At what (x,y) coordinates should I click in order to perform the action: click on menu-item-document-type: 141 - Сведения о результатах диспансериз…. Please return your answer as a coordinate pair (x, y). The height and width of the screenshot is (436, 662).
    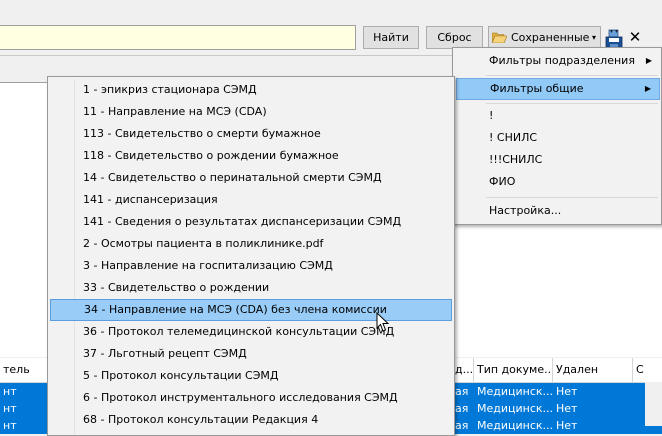
    Looking at the image, I should click on (251, 222).